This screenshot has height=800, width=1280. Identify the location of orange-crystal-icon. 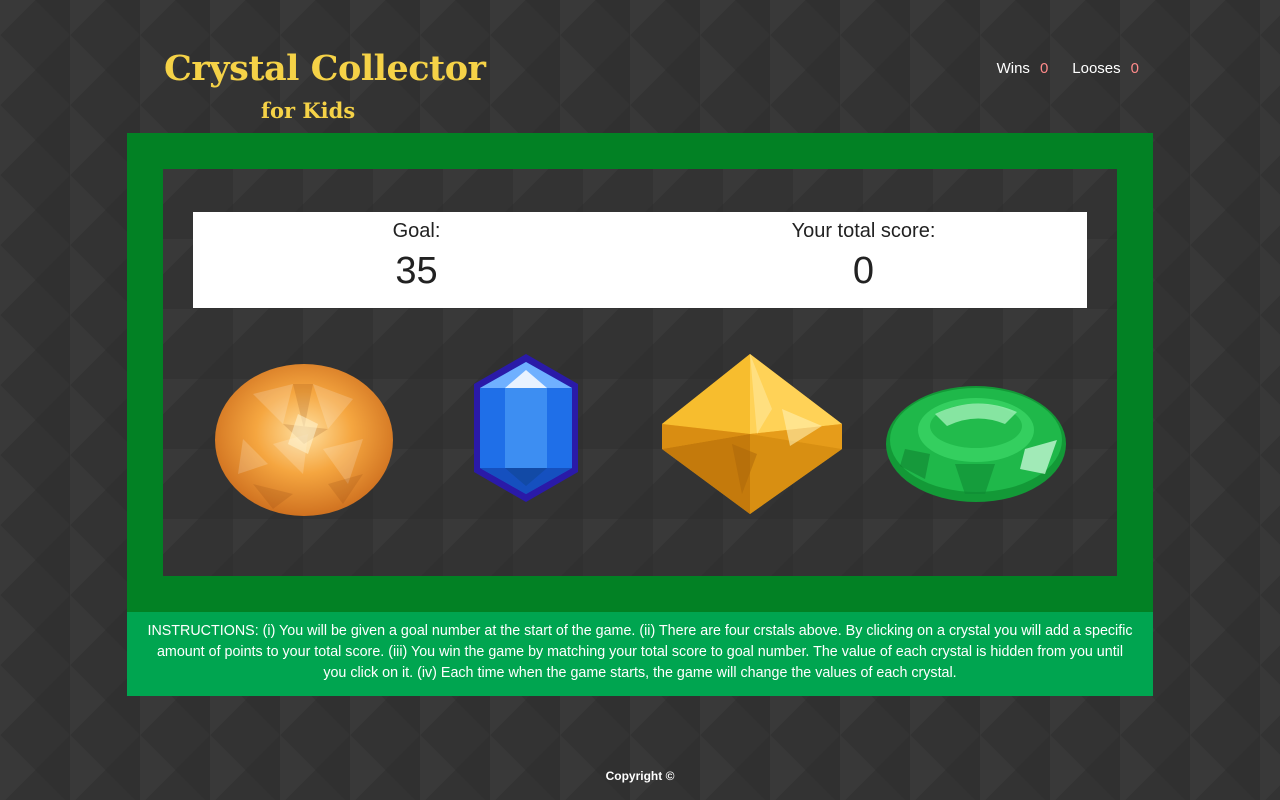
(304, 440).